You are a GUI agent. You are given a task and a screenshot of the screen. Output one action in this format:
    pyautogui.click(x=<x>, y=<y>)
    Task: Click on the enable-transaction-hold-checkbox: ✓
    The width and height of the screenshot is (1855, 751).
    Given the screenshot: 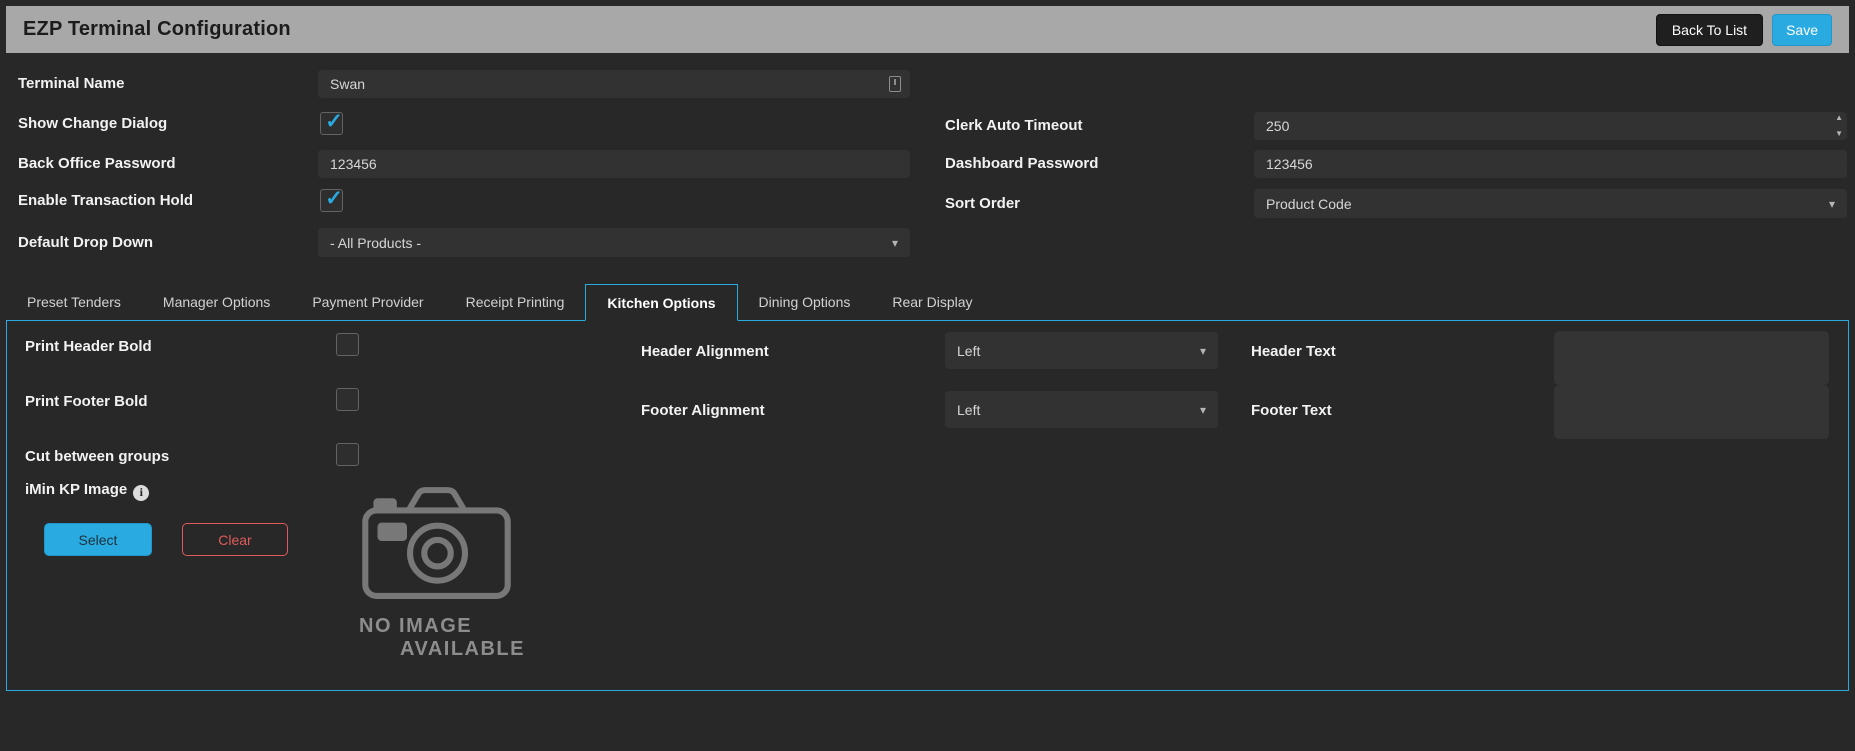 What is the action you would take?
    pyautogui.click(x=331, y=199)
    